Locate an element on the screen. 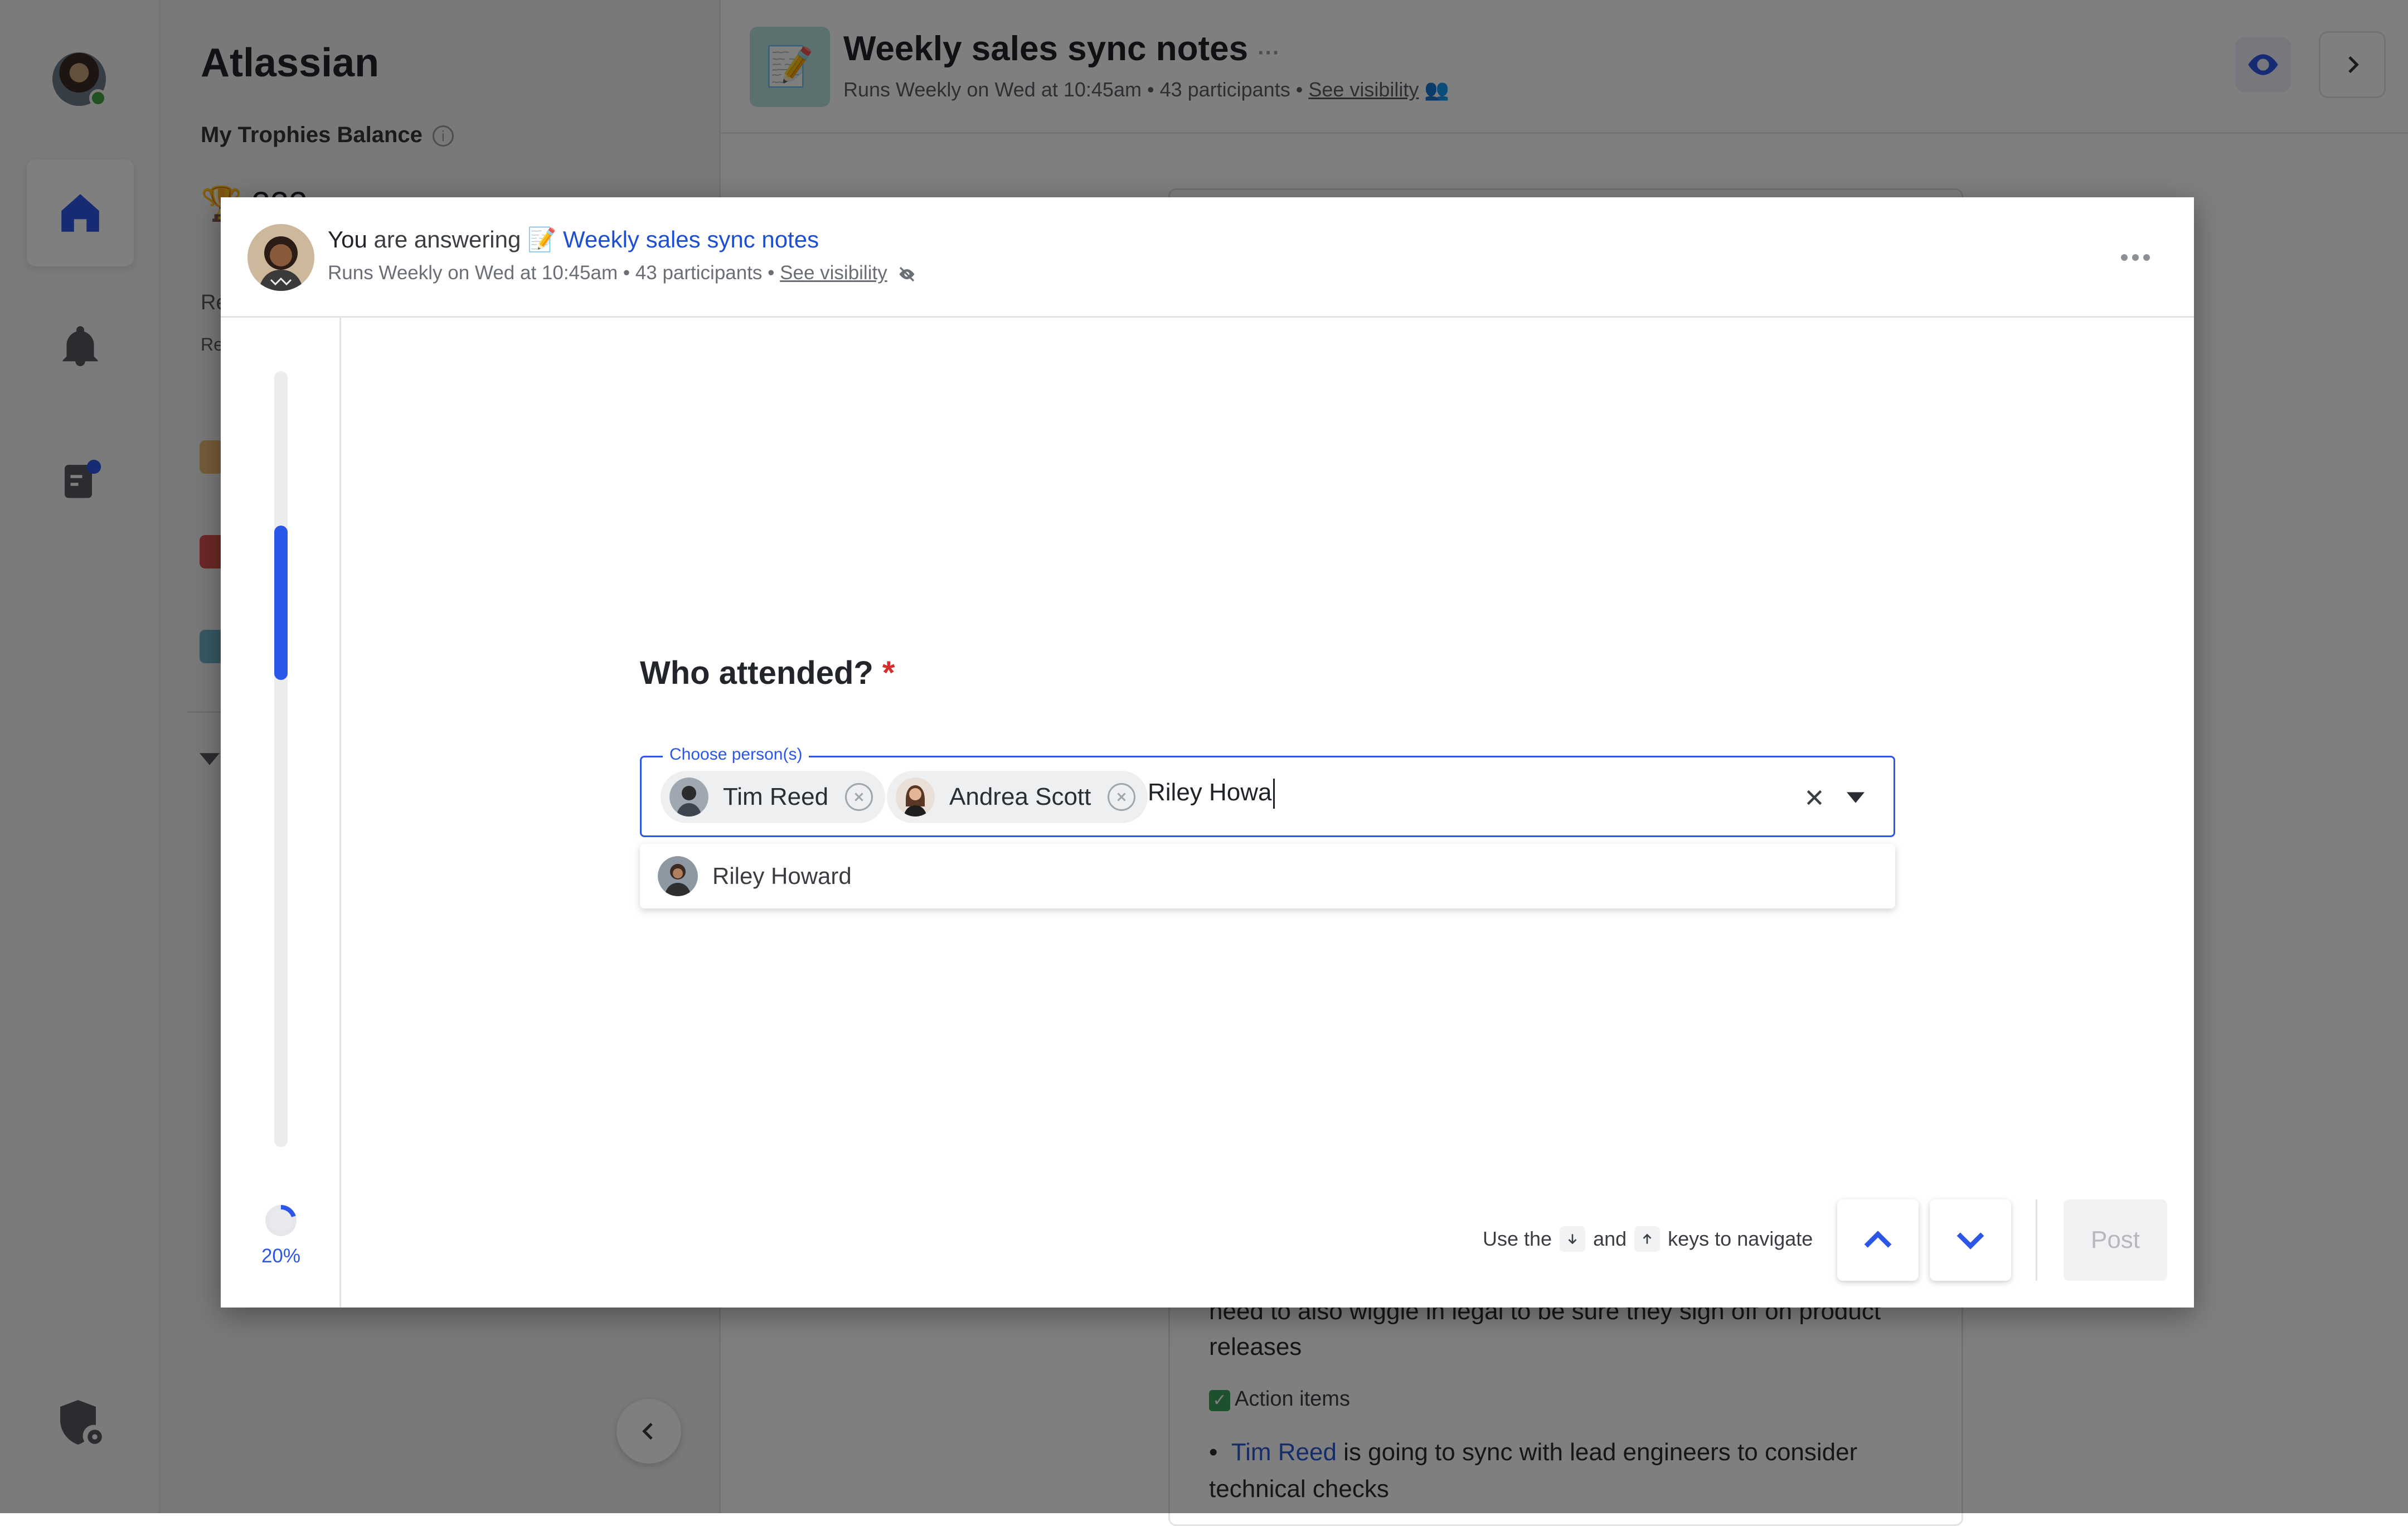  divider is located at coordinates (2037, 1240).